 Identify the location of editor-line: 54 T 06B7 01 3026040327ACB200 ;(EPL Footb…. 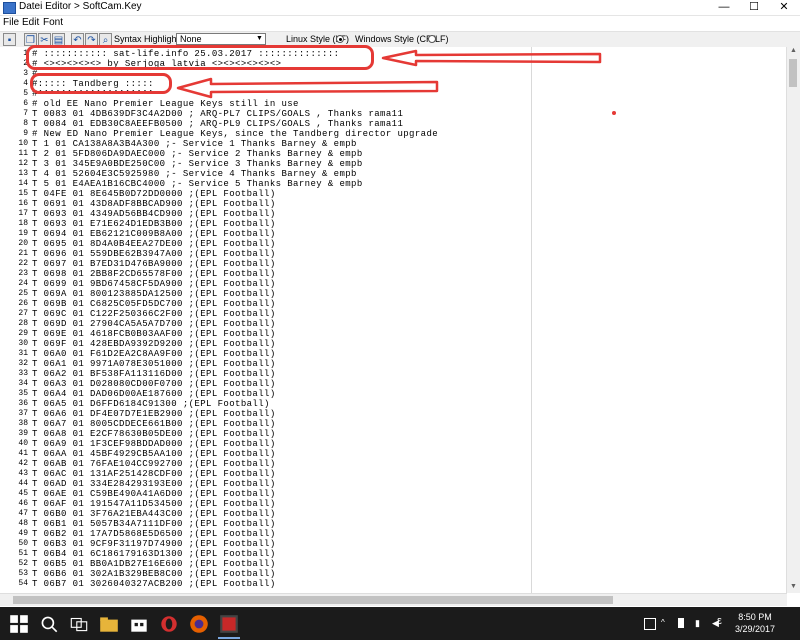
(390, 584).